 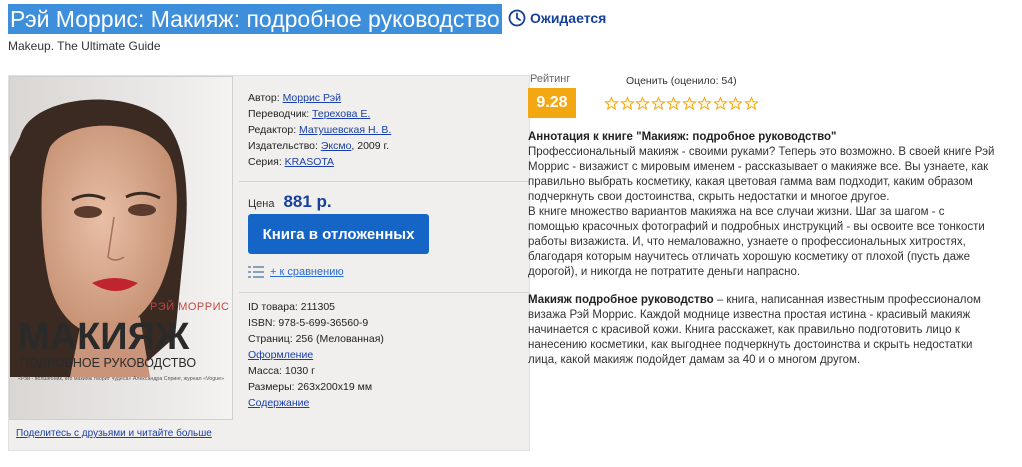 I want to click on add-to-compare: + к сравнению, so click(x=296, y=272).